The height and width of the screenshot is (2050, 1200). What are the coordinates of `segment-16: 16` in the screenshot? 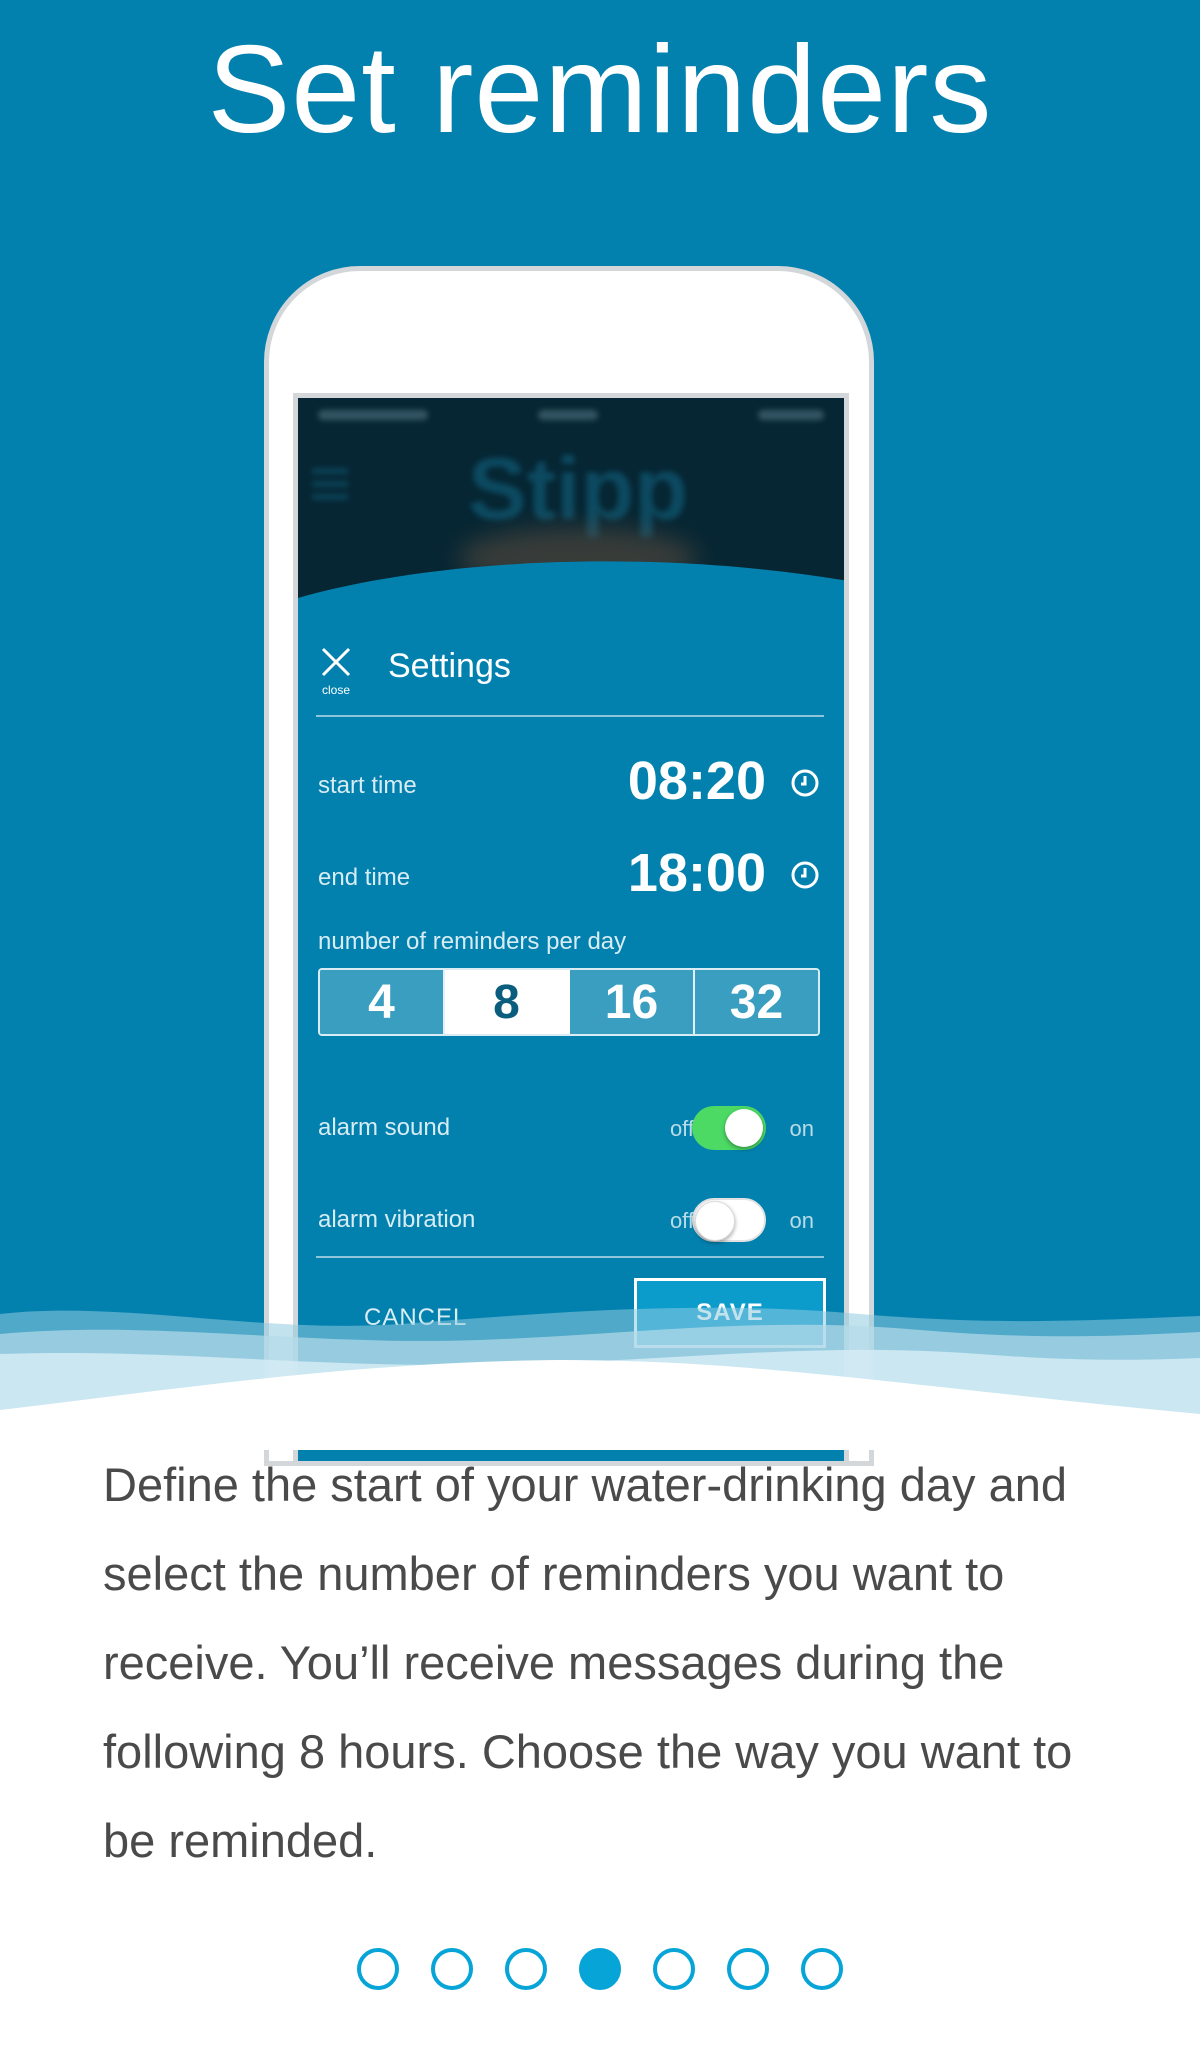 It's located at (632, 1002).